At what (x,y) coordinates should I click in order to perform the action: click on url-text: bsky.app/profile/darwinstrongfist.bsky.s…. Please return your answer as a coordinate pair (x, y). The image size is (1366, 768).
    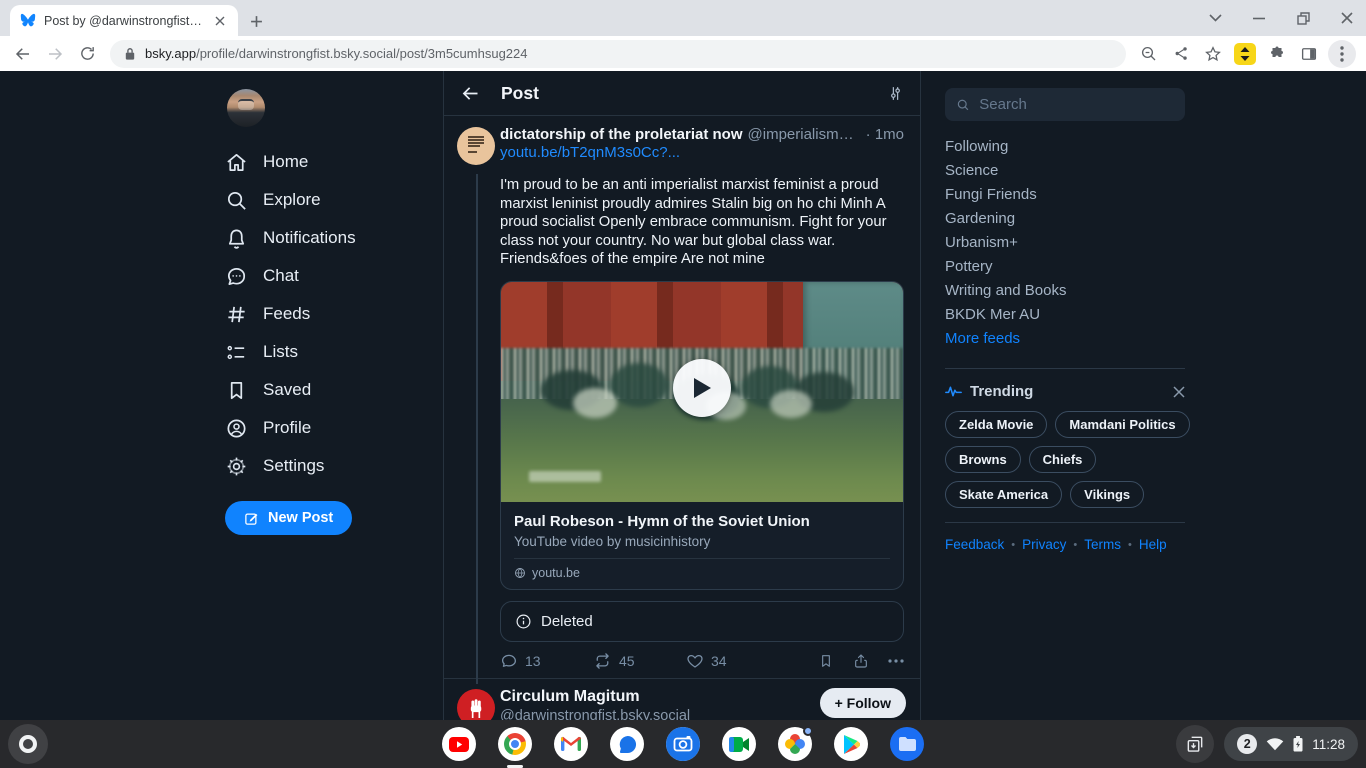
    Looking at the image, I should click on (336, 53).